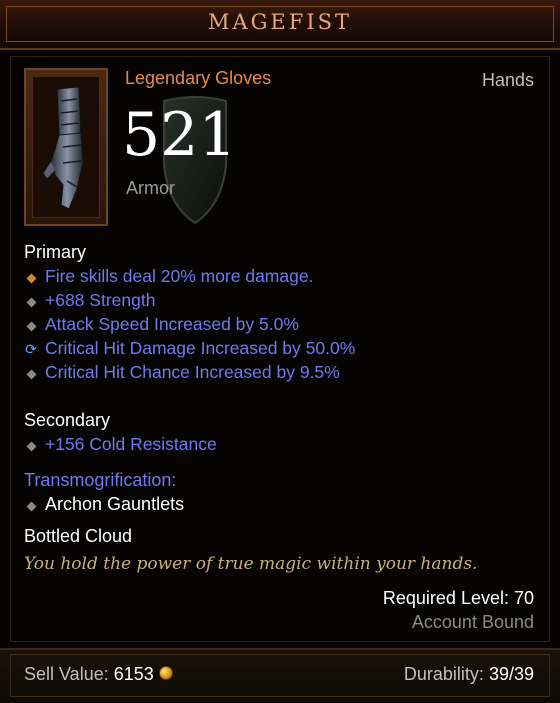  I want to click on primary-affix-1: Fire skills deal 20% more damage., so click(168, 276).